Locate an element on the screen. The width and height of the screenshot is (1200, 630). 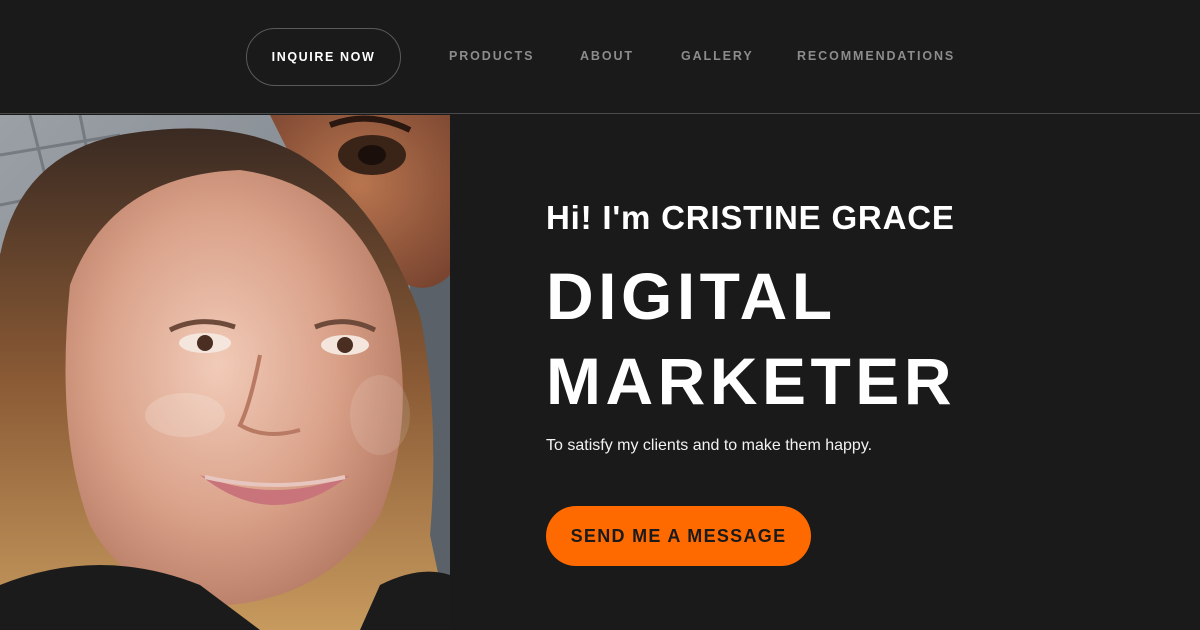
nav-link-gallery: GALLERY is located at coordinates (717, 56).